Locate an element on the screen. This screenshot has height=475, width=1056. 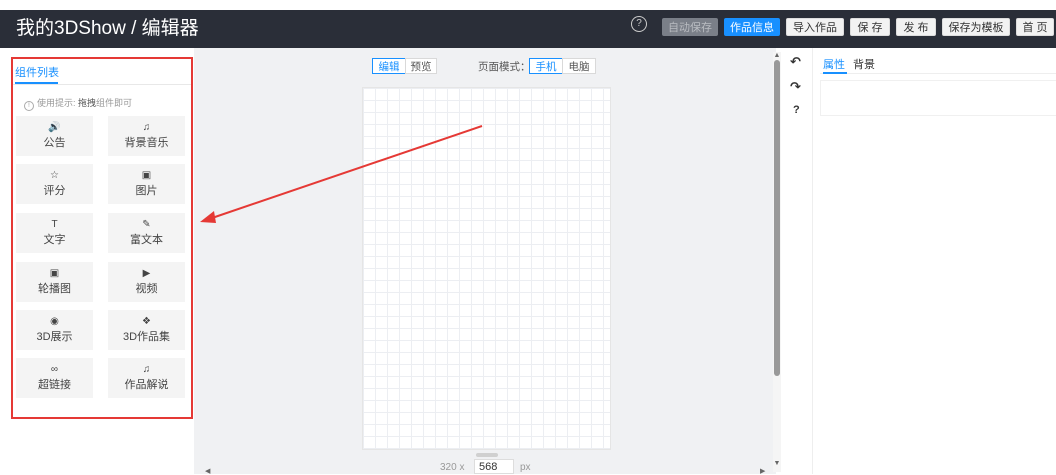
canvas-unit: px is located at coordinates (525, 467).